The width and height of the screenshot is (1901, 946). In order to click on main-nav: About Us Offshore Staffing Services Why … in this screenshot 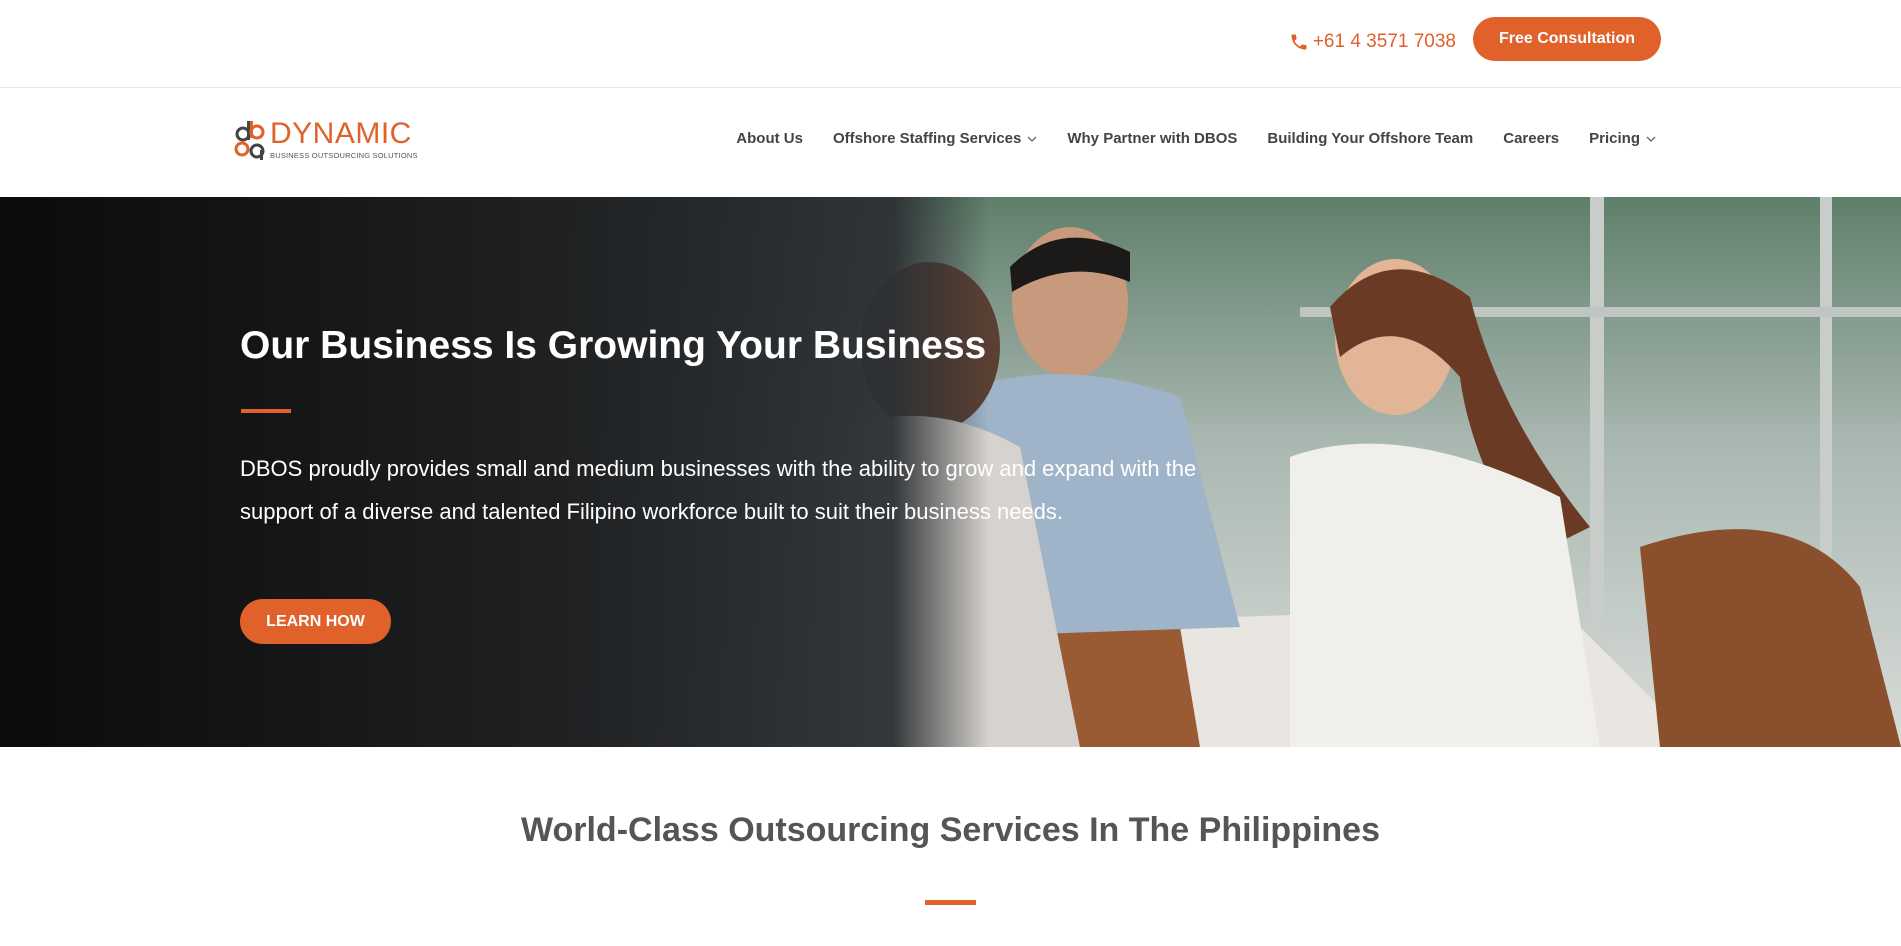, I will do `click(1196, 138)`.